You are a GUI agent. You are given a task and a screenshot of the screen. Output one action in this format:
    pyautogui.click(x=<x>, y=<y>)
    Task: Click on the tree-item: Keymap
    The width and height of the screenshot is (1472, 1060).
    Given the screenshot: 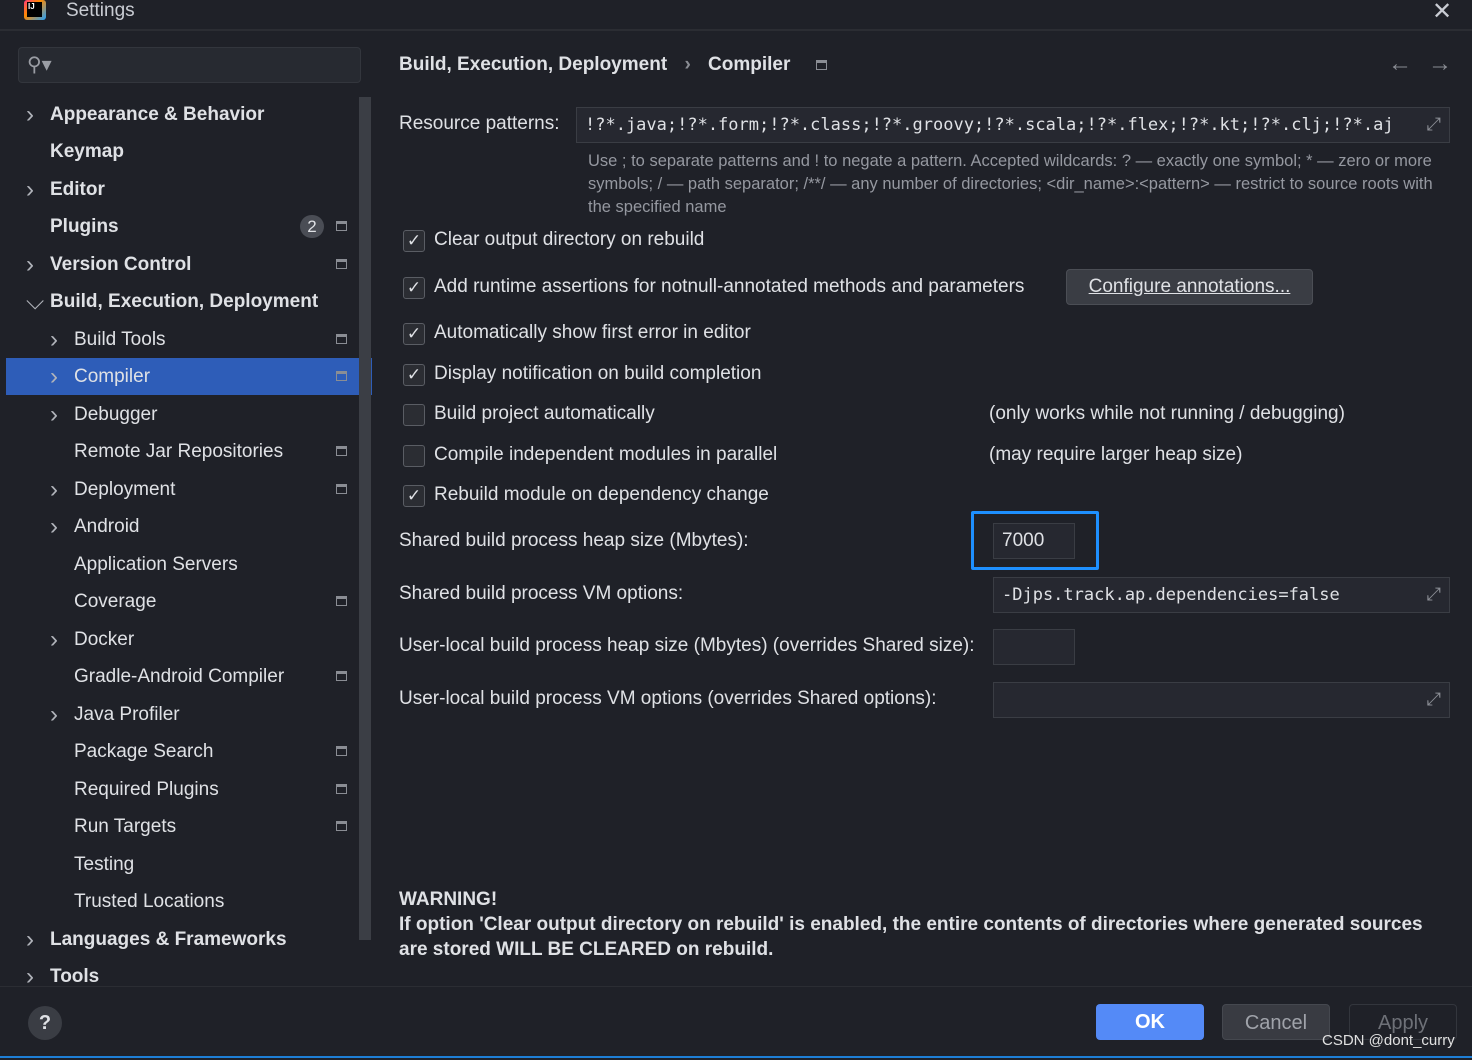 What is the action you would take?
    pyautogui.click(x=189, y=151)
    